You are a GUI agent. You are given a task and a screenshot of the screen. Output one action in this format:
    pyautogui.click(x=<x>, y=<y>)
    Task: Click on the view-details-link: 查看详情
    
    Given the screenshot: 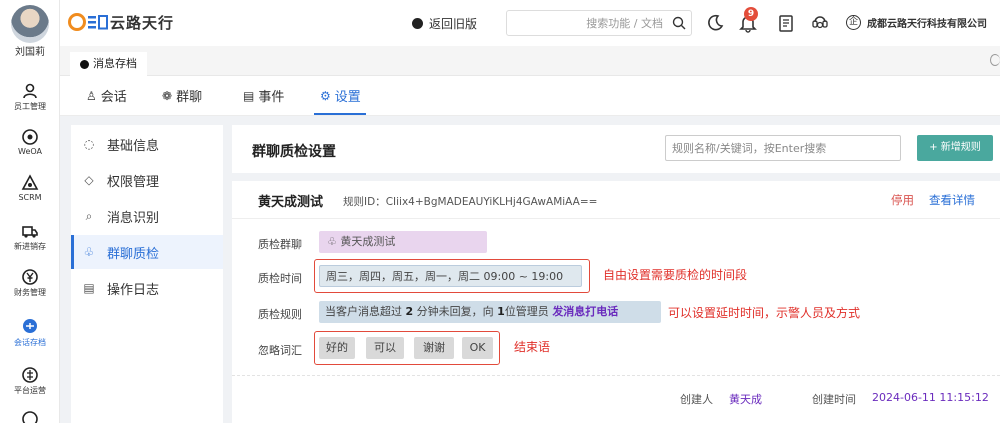 What is the action you would take?
    pyautogui.click(x=952, y=200)
    